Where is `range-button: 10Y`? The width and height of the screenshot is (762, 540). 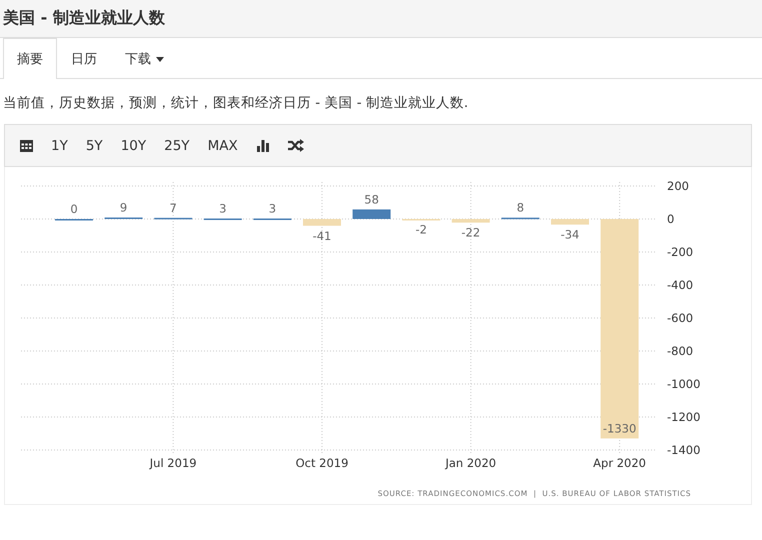
range-button: 10Y is located at coordinates (134, 146).